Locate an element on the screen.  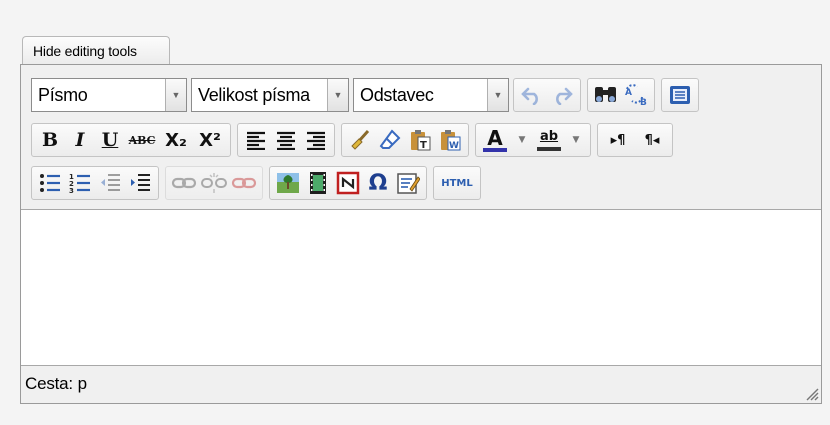
cleanup-button is located at coordinates (360, 140).